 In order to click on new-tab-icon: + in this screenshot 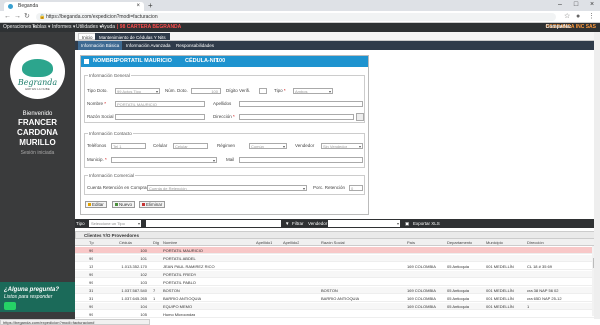, I will do `click(150, 6)`.